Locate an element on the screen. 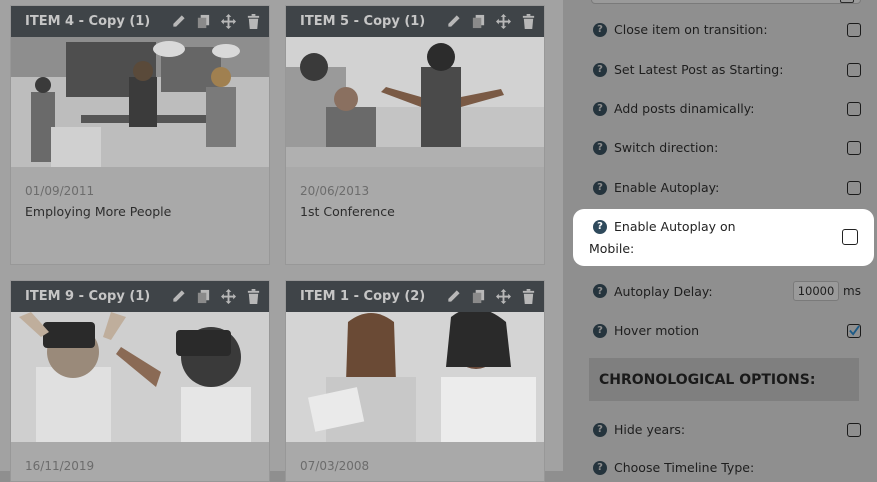 This screenshot has width=877, height=482. autoplay-delay-input is located at coordinates (816, 291).